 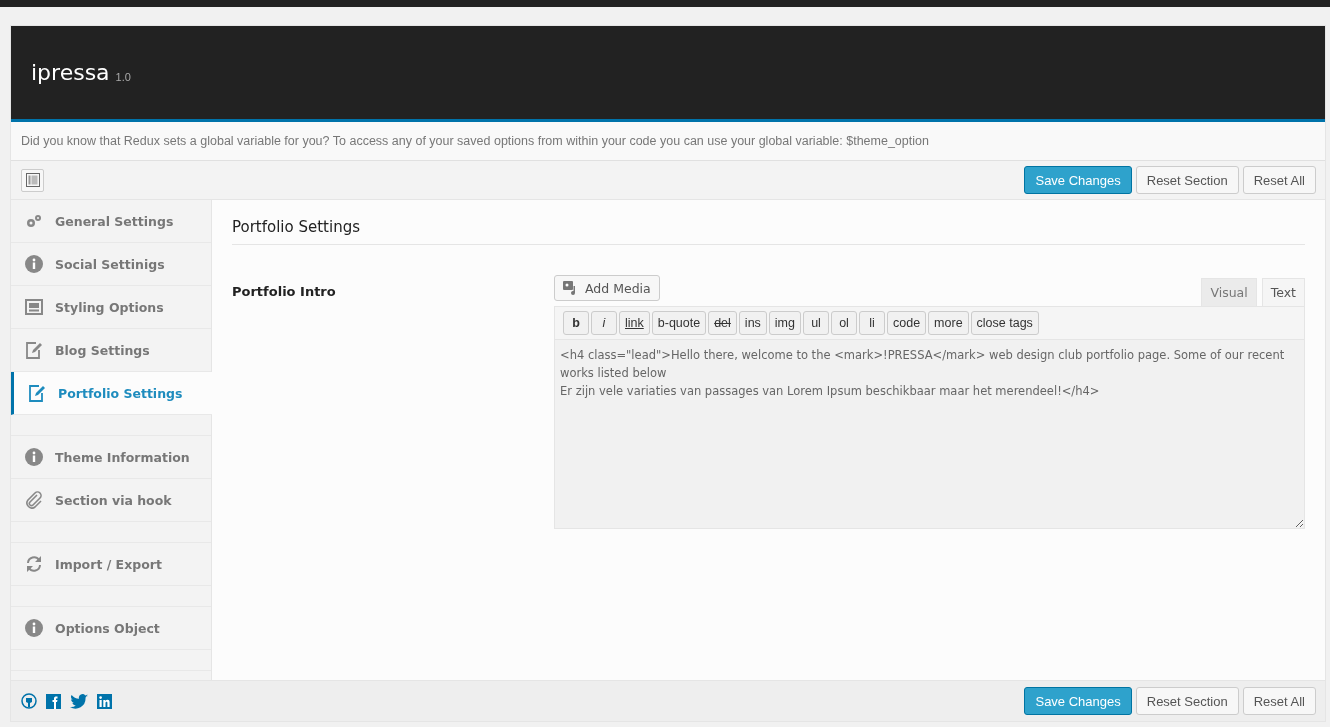 I want to click on add-media-button: Add Media, so click(x=607, y=288).